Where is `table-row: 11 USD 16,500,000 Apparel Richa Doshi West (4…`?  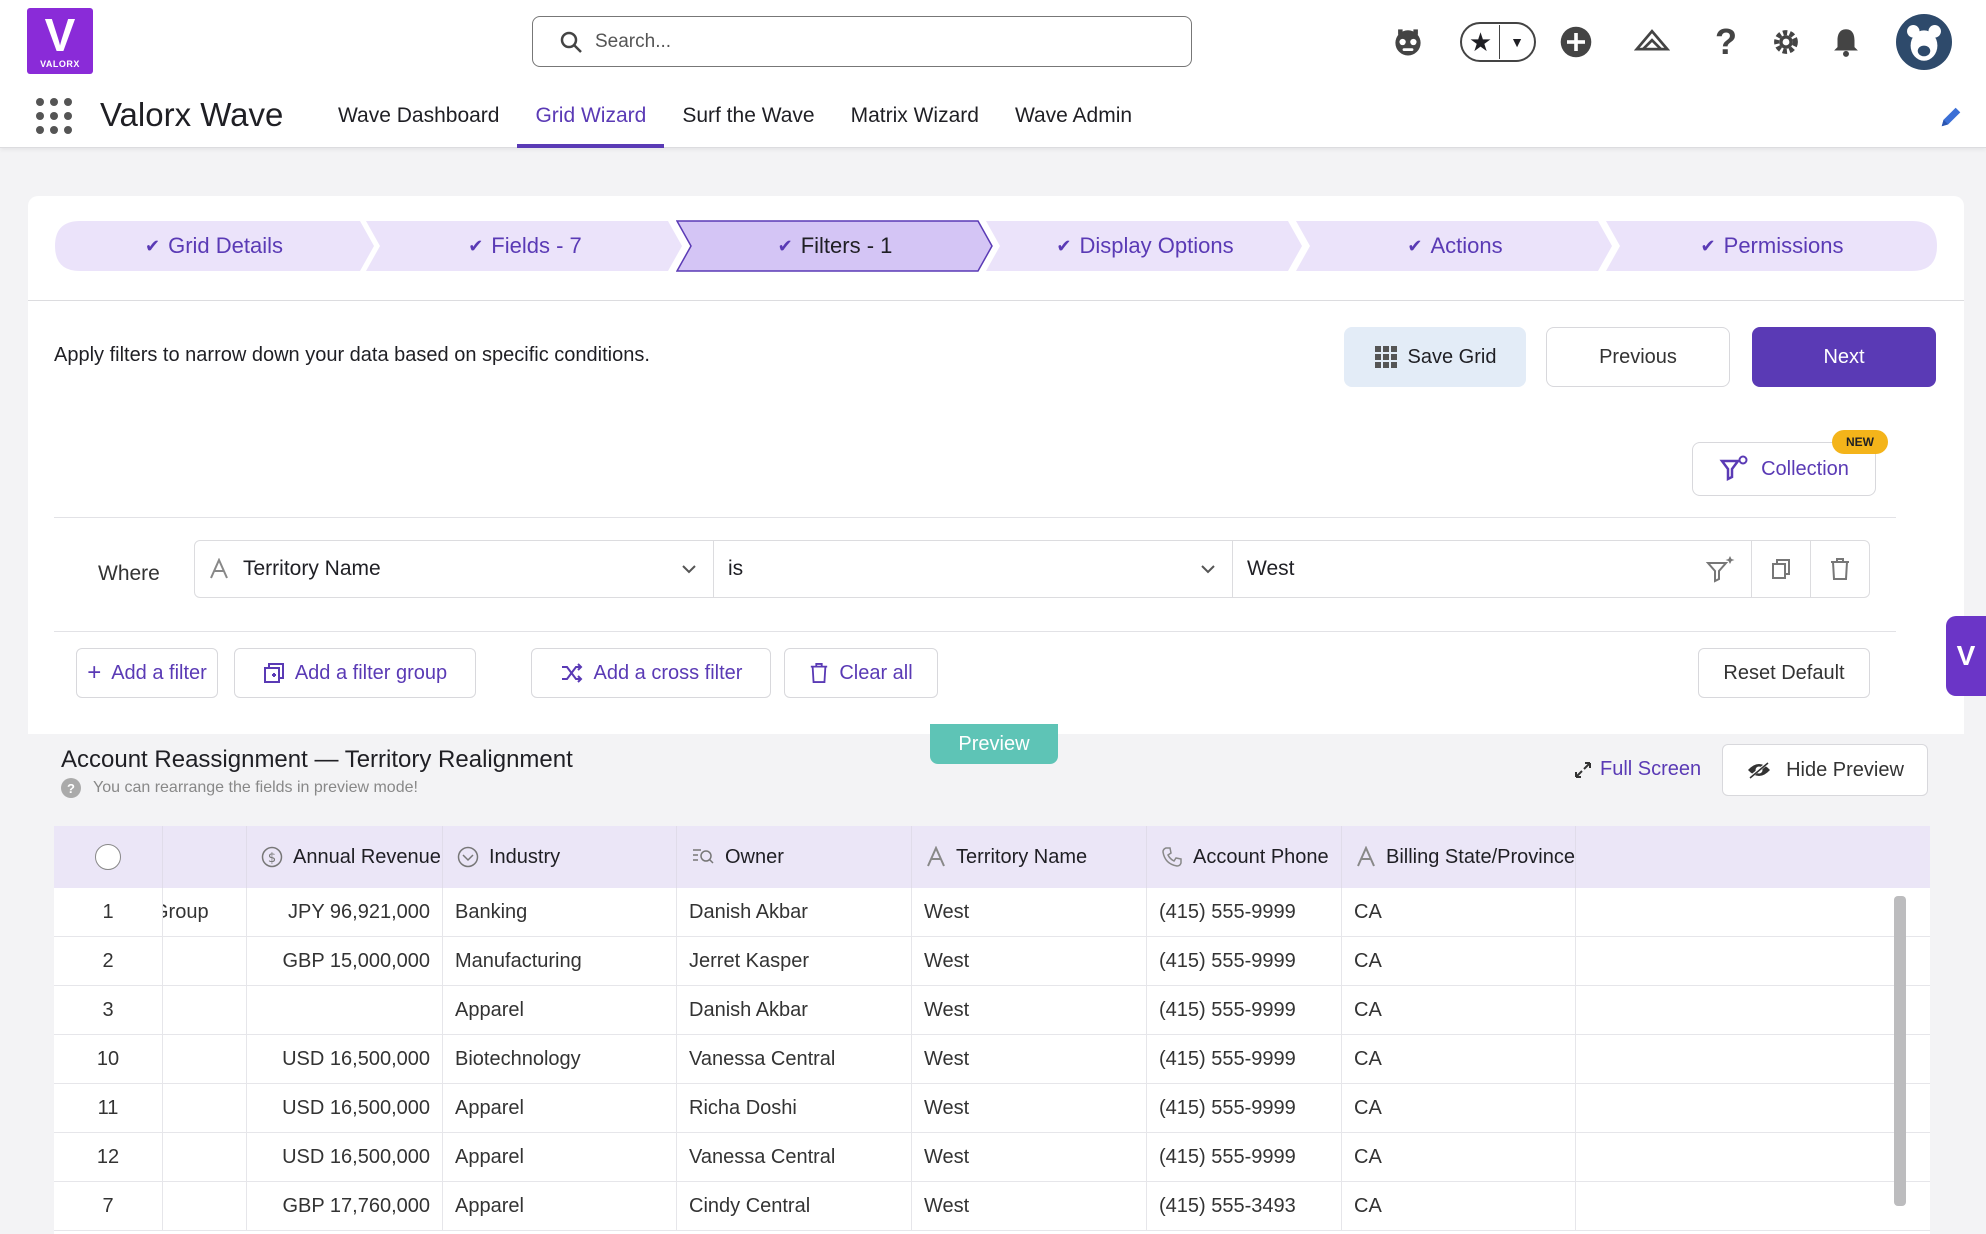 table-row: 11 USD 16,500,000 Apparel Richa Doshi West (4… is located at coordinates (992, 1108).